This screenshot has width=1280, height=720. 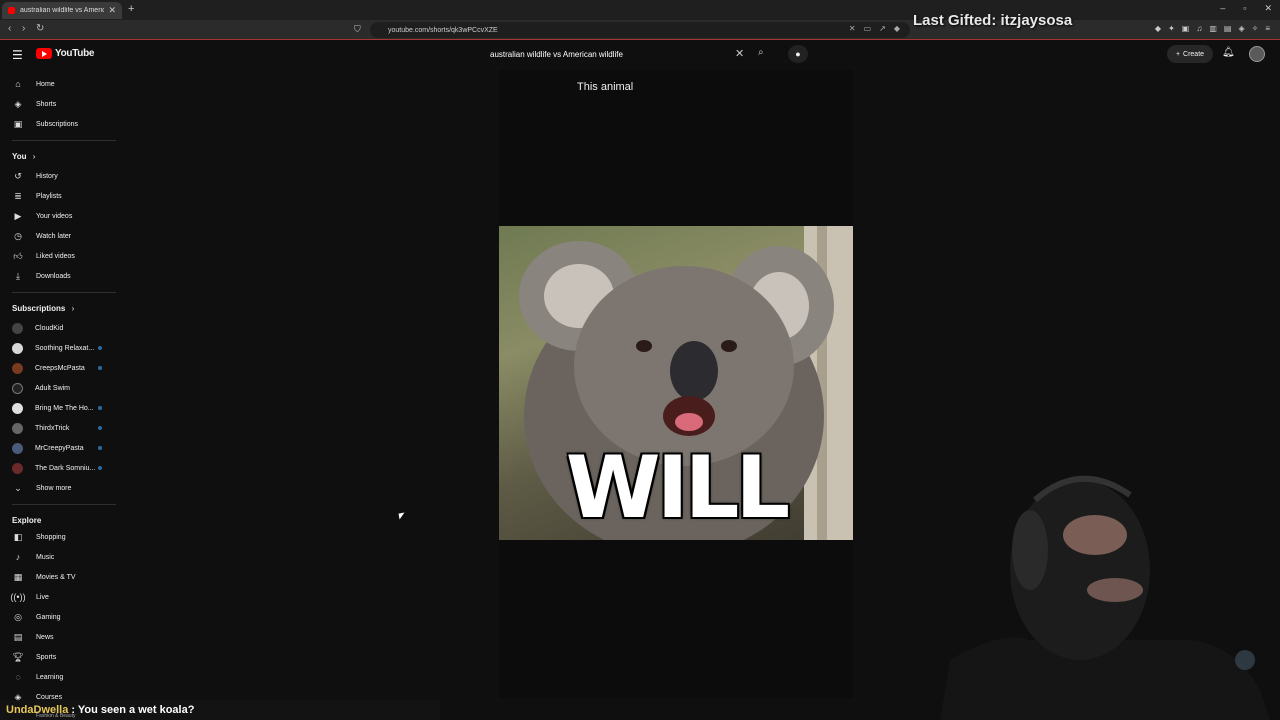 I want to click on home-icon: ⌂, so click(x=18, y=84).